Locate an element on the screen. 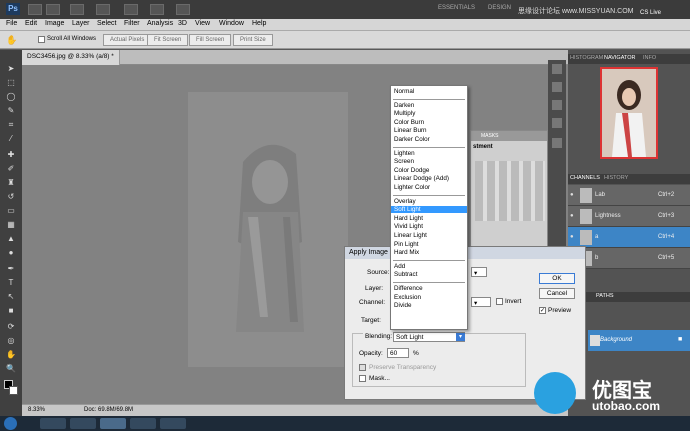 Image resolution: width=690 pixels, height=431 pixels. blend-mode-option: Hard Mix is located at coordinates (406, 252).